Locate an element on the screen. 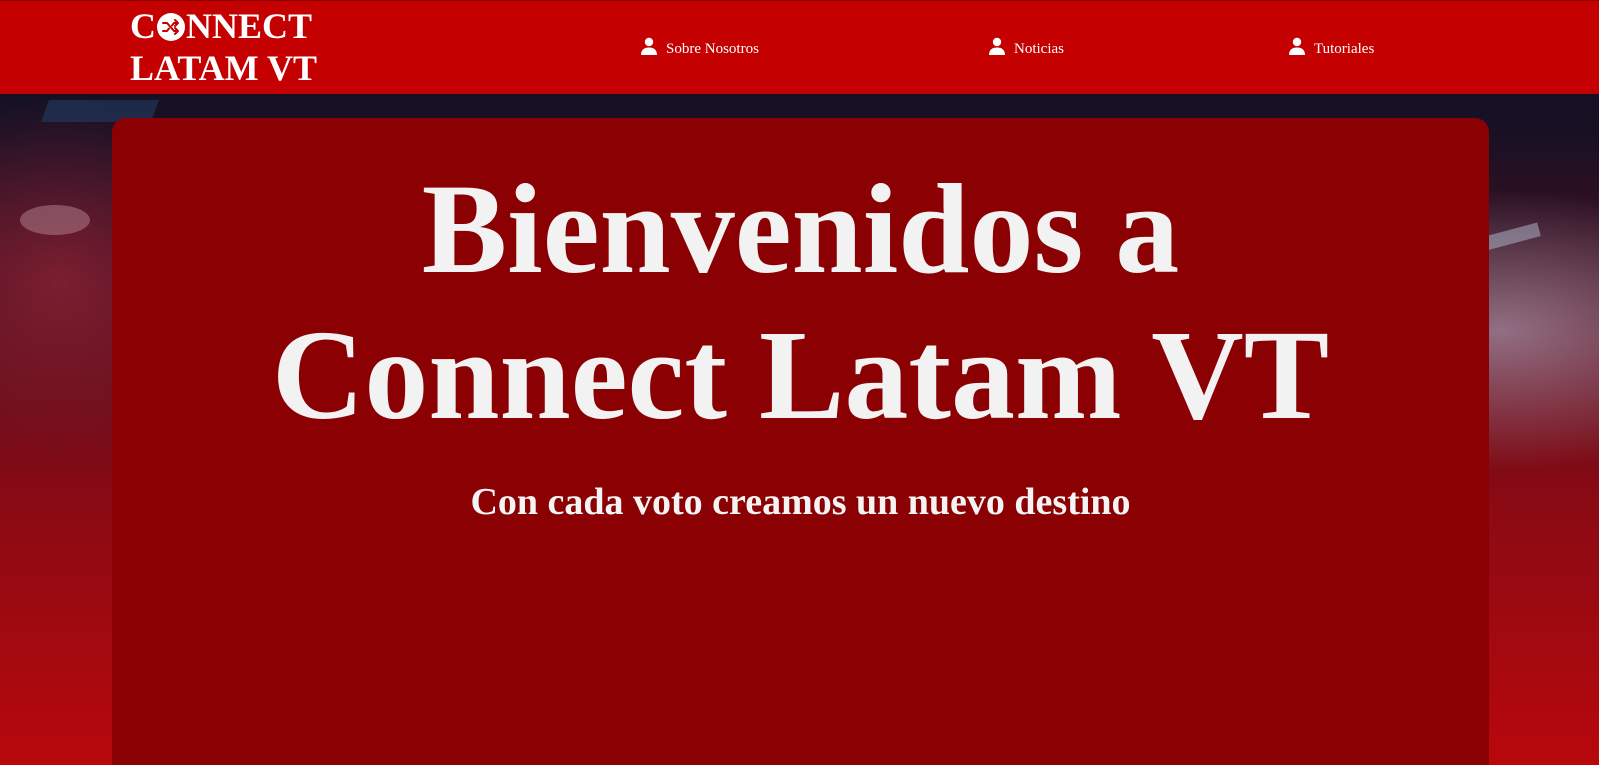  logo-line-2: LATAM VT is located at coordinates (224, 68).